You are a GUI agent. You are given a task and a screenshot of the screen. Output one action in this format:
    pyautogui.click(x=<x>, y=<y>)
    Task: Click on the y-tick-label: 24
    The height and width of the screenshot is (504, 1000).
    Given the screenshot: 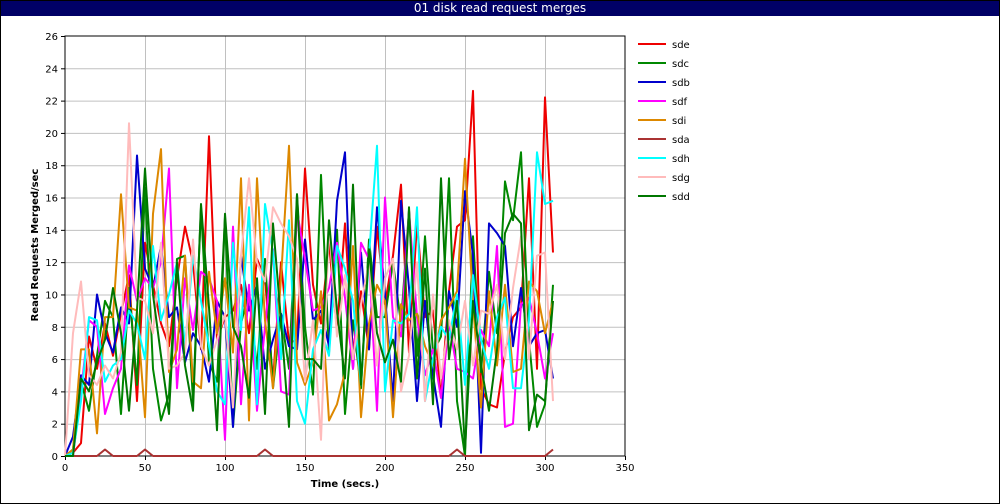 What is the action you would take?
    pyautogui.click(x=51, y=69)
    